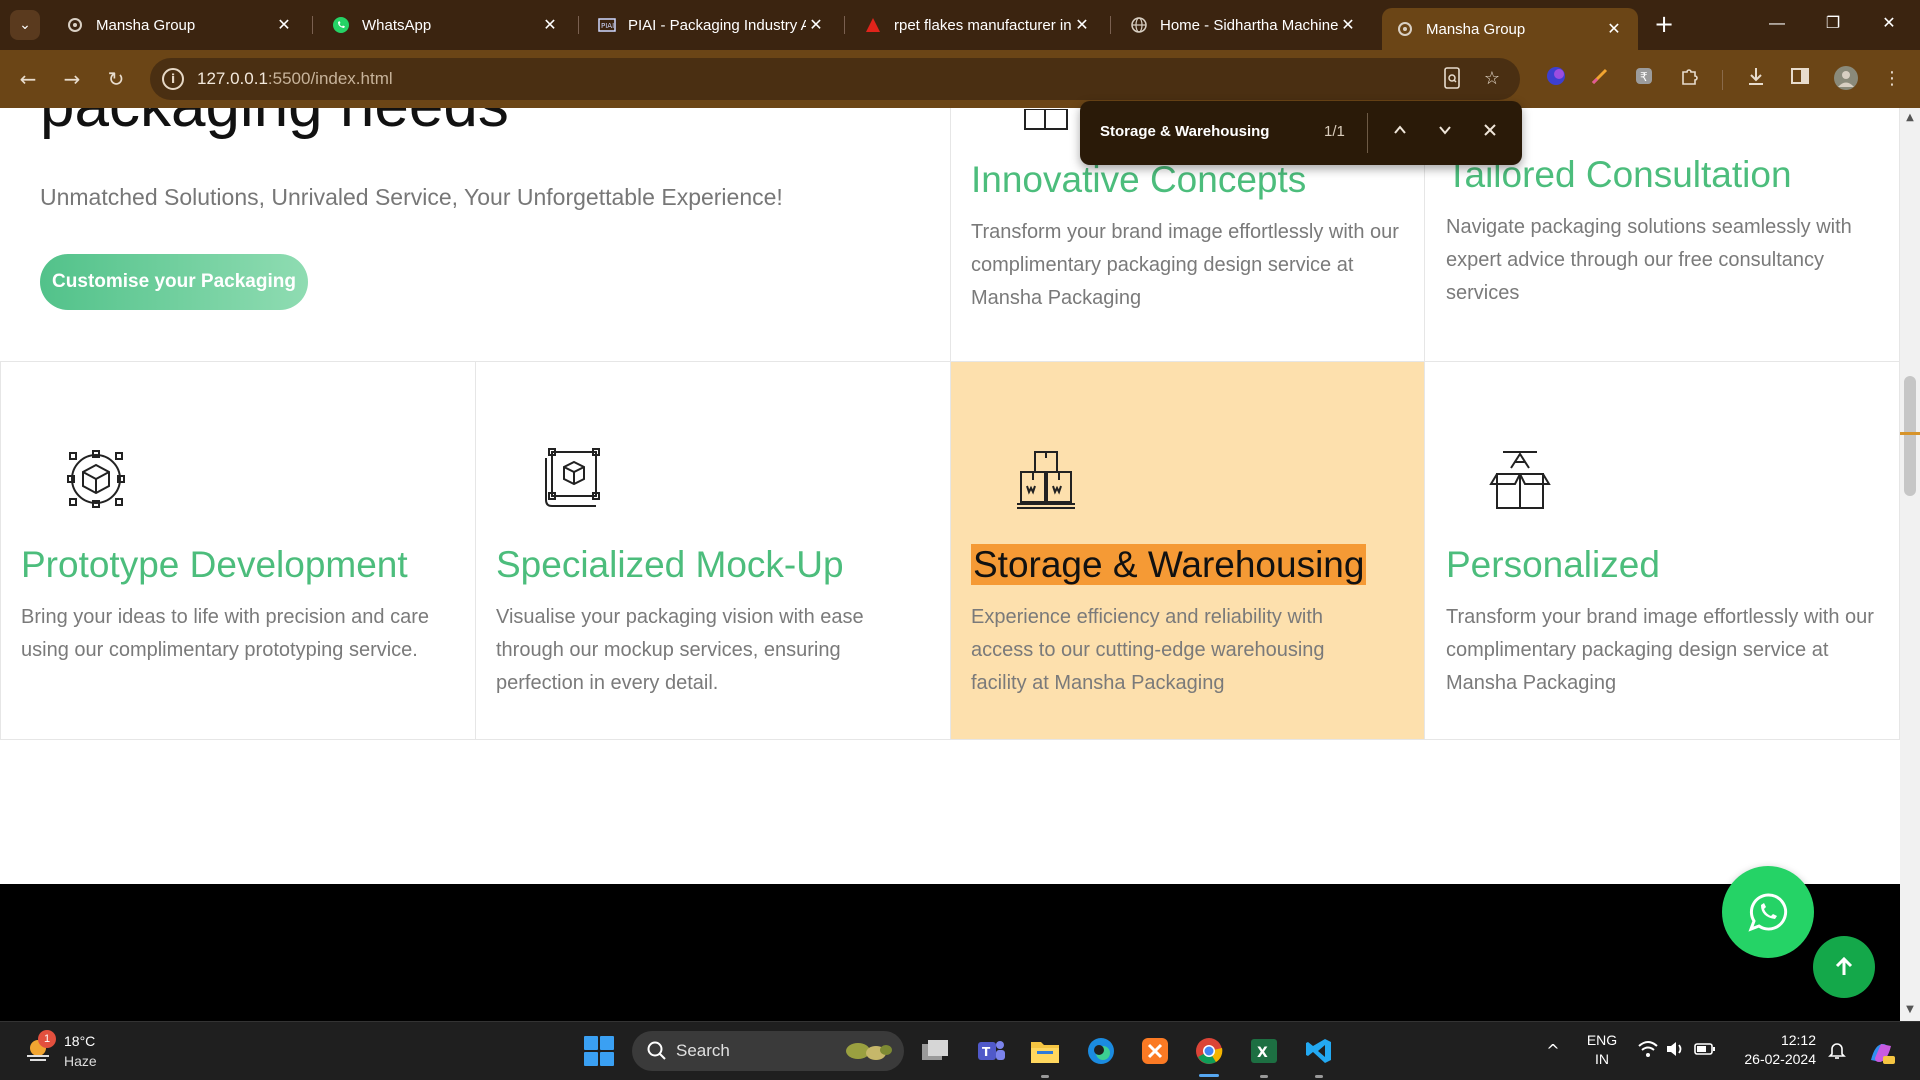  Describe the element at coordinates (1602, 1040) in the screenshot. I see `language-indicator-line1: ENG` at that location.